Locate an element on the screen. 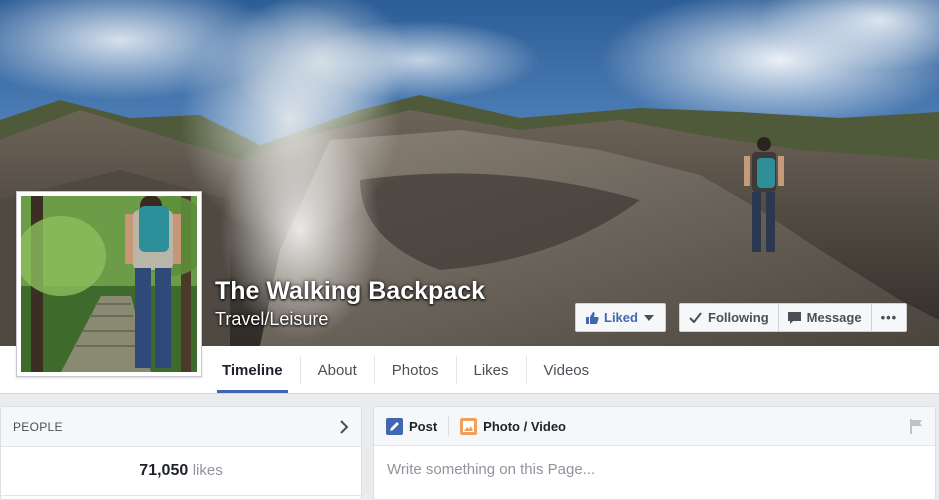 The image size is (939, 500). profile-image is located at coordinates (109, 284).